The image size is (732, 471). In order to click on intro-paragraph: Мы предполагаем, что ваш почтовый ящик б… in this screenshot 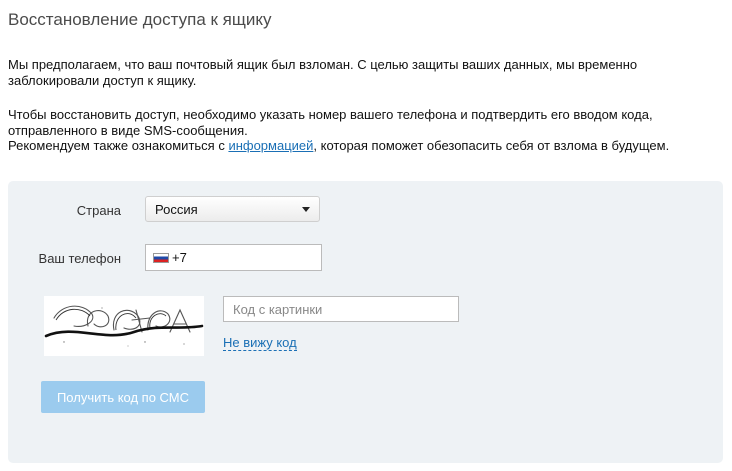, I will do `click(323, 72)`.